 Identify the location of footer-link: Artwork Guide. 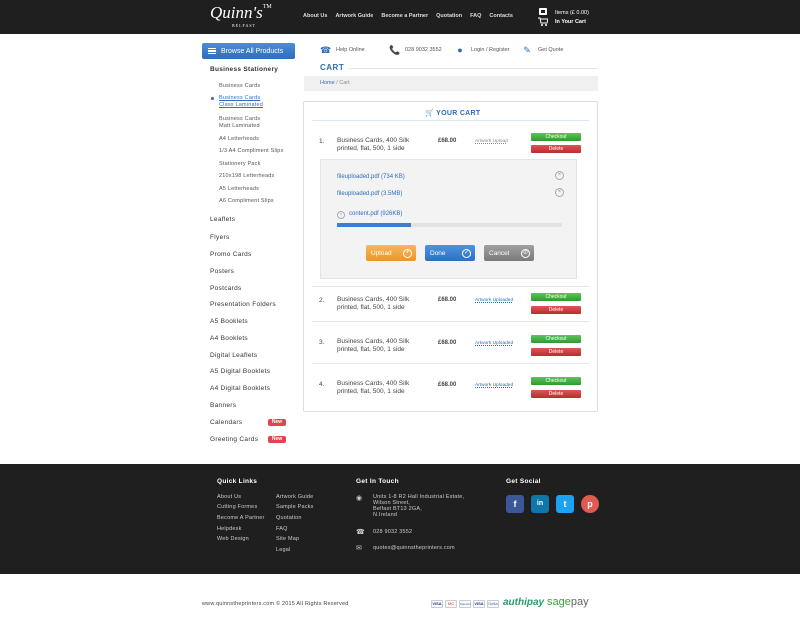
(294, 497).